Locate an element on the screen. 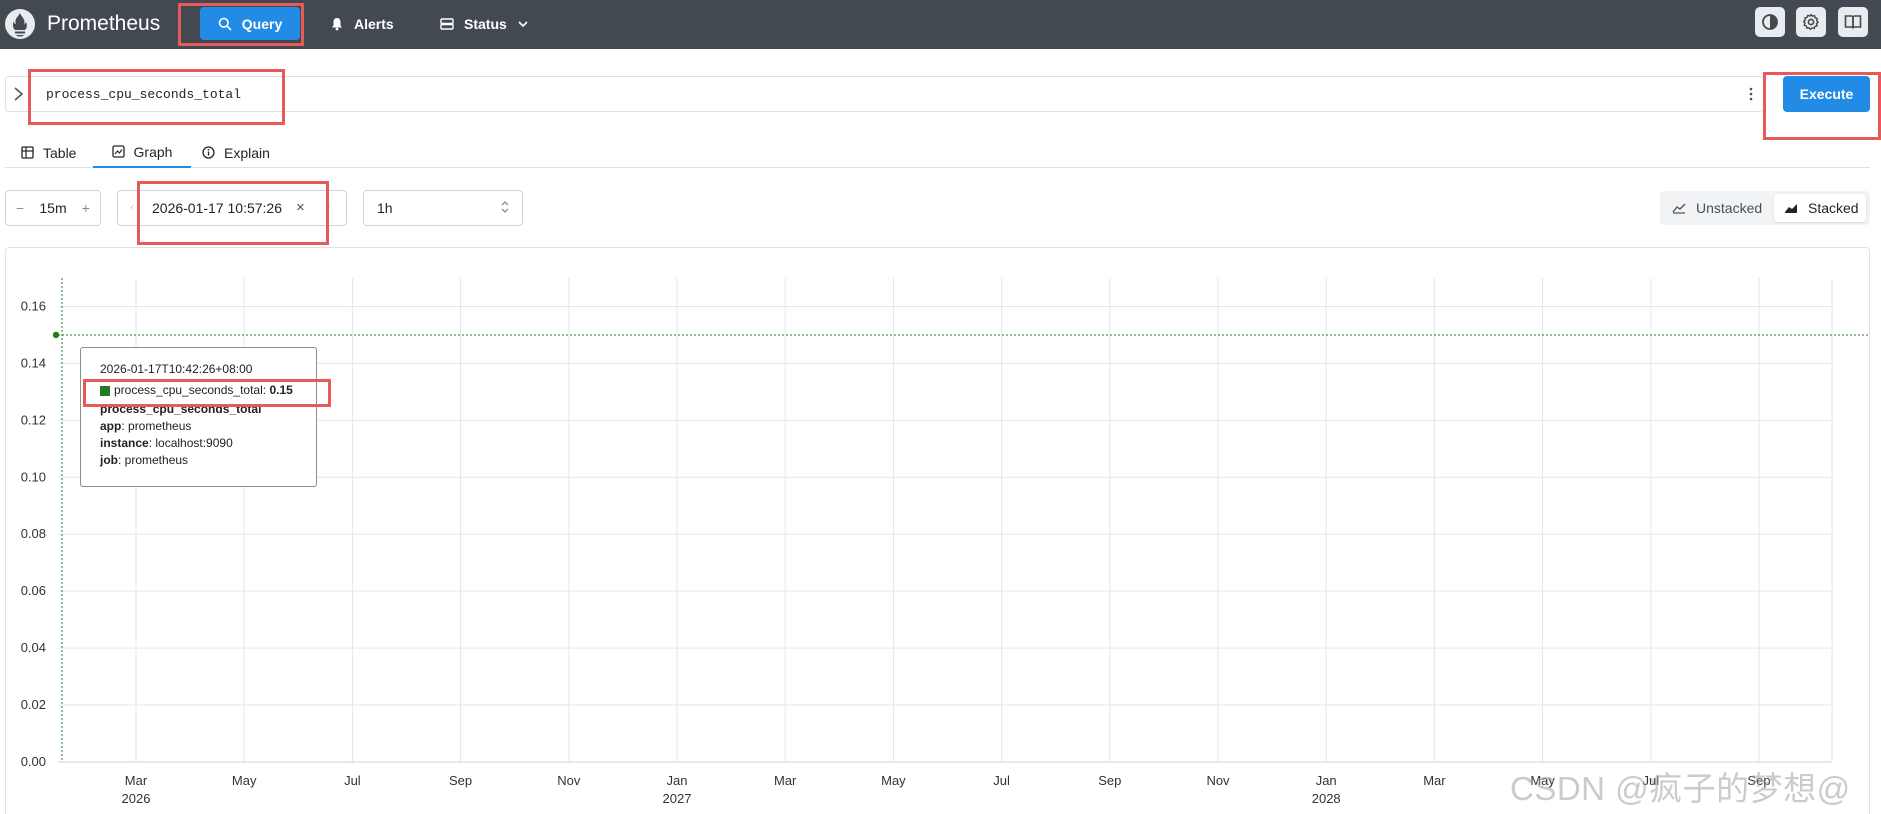  chart-area-stacked-icon is located at coordinates (1791, 208).